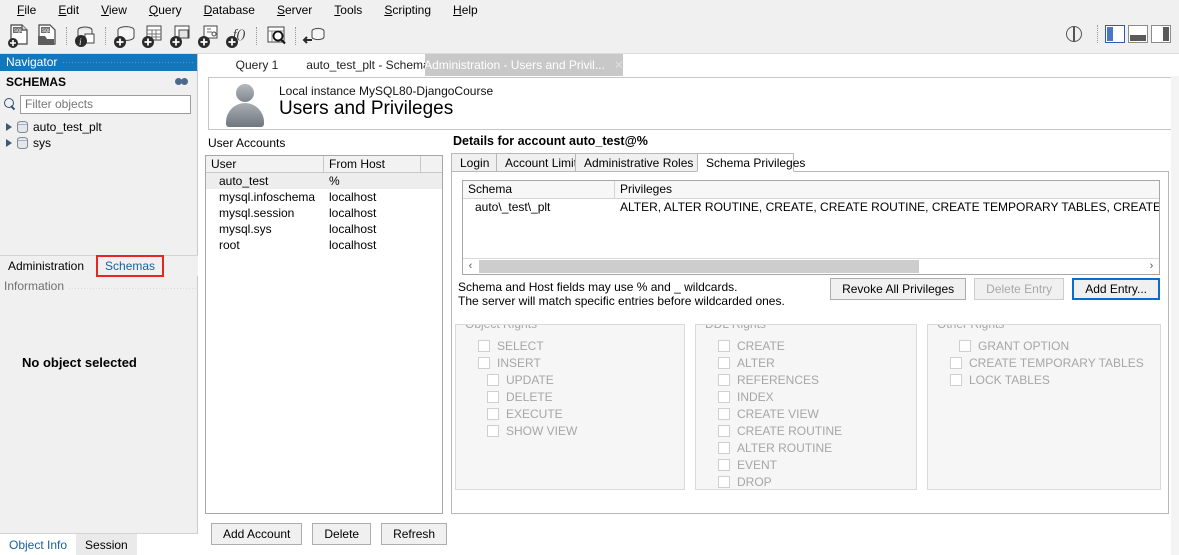 The height and width of the screenshot is (555, 1179). I want to click on privilege-checkbox-row: EXECUTE, so click(585, 413).